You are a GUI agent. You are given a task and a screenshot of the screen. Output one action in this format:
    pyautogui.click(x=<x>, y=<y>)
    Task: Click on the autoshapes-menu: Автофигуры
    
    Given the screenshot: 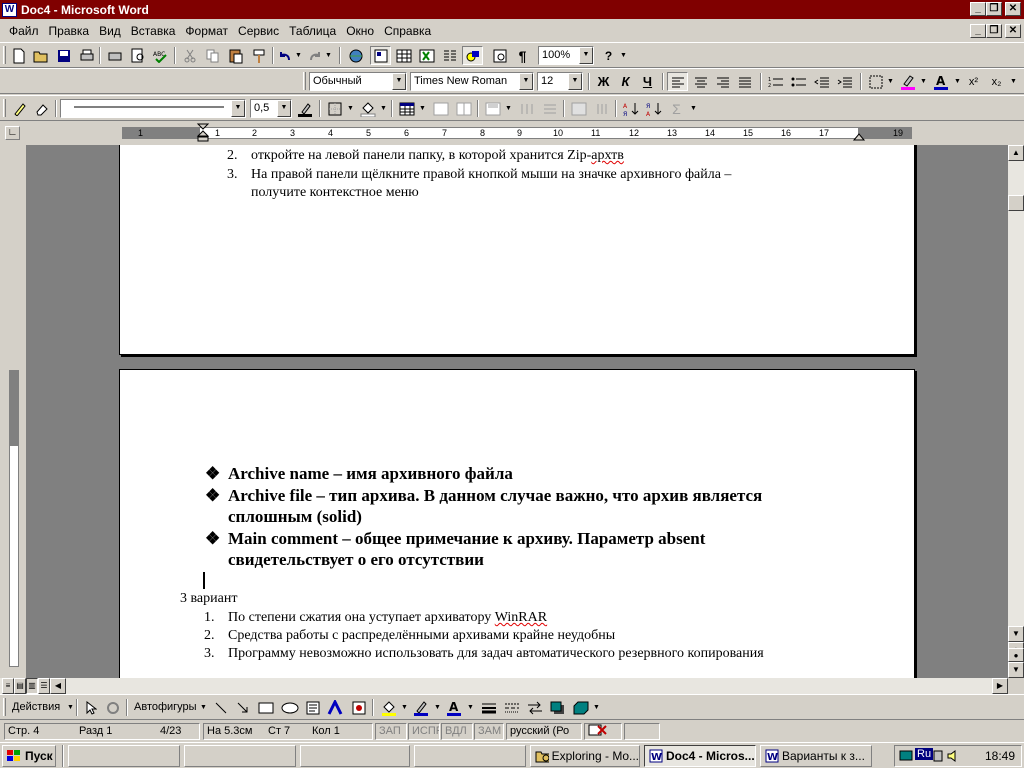 What is the action you would take?
    pyautogui.click(x=165, y=707)
    